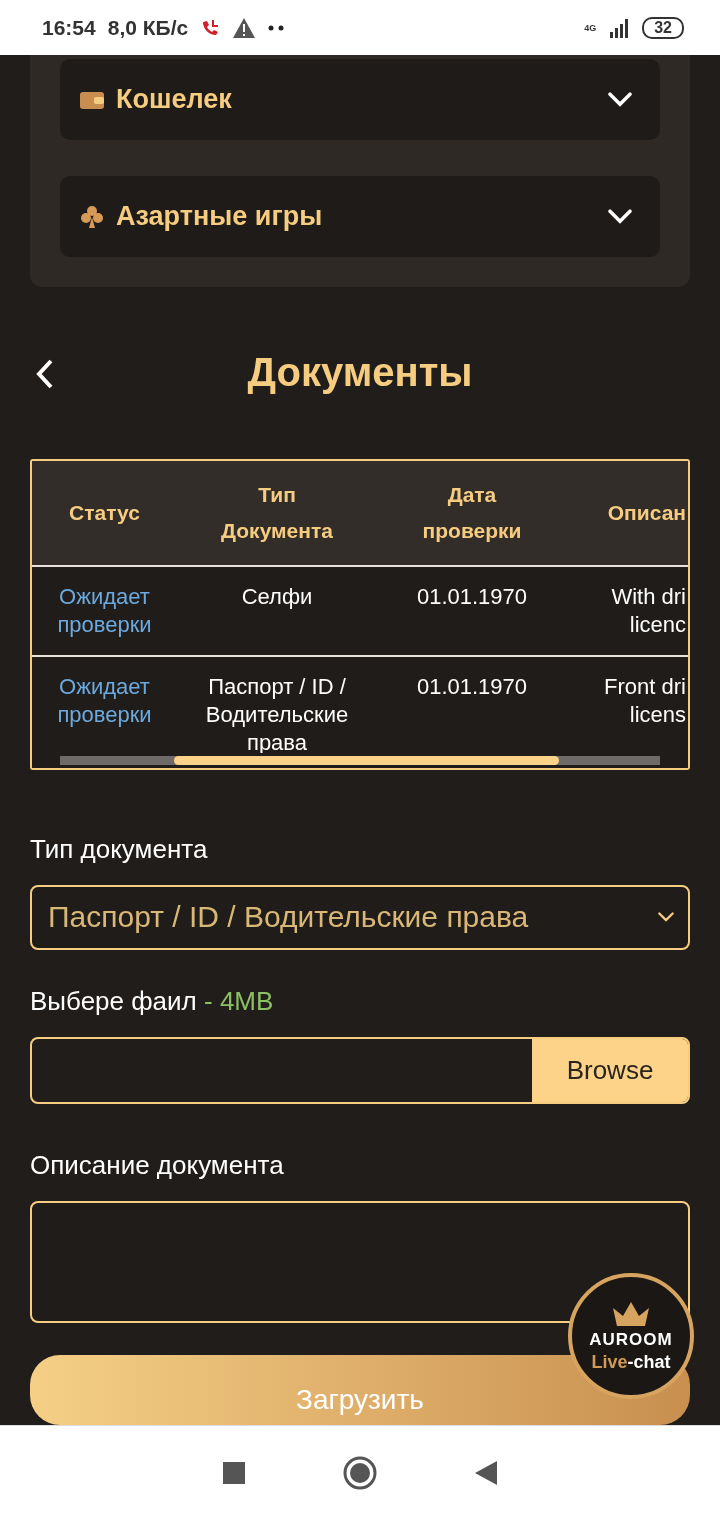 Image resolution: width=720 pixels, height=1520 pixels. I want to click on document-type-select: Паспорт / ID / Водительские права, so click(360, 917).